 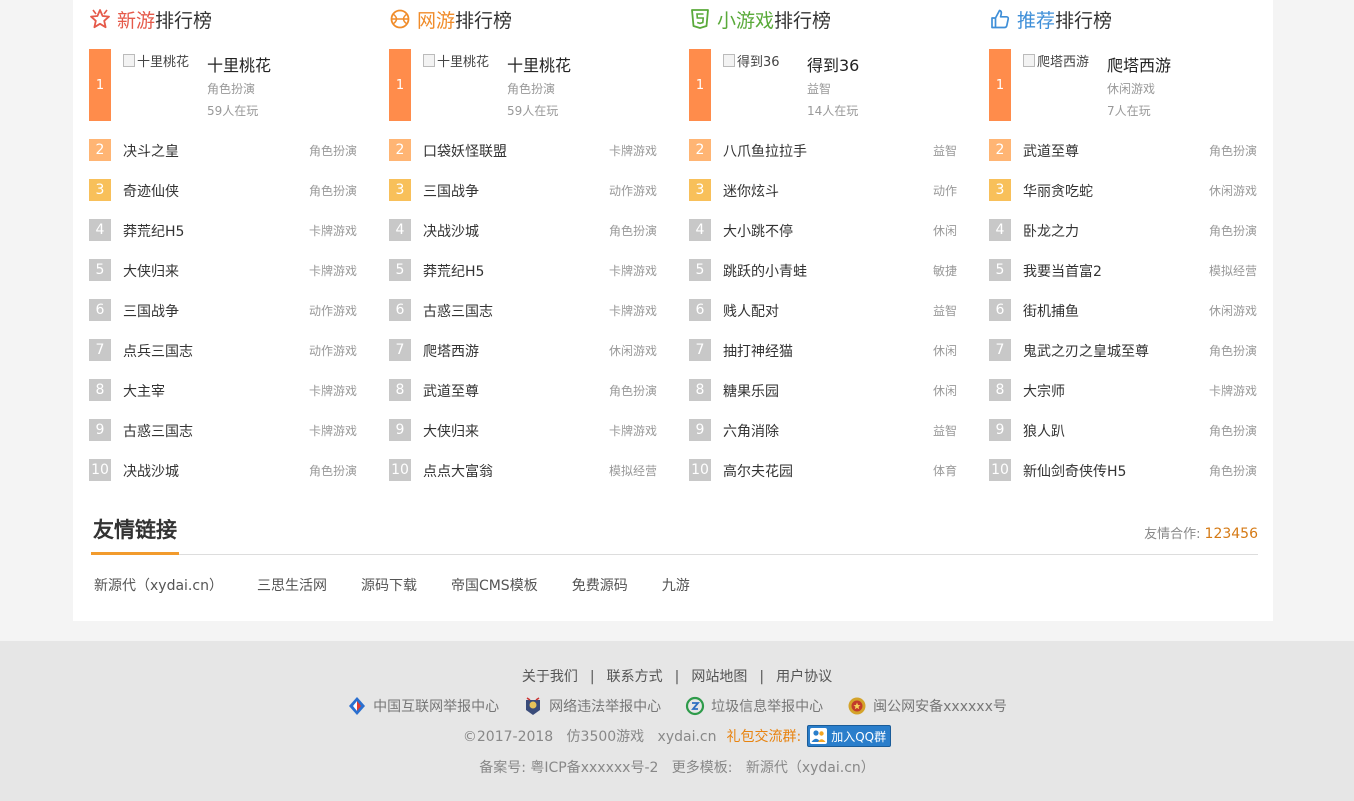 What do you see at coordinates (524, 270) in the screenshot?
I see `ranking-row: 5 莽荒纪H5 卡牌游戏` at bounding box center [524, 270].